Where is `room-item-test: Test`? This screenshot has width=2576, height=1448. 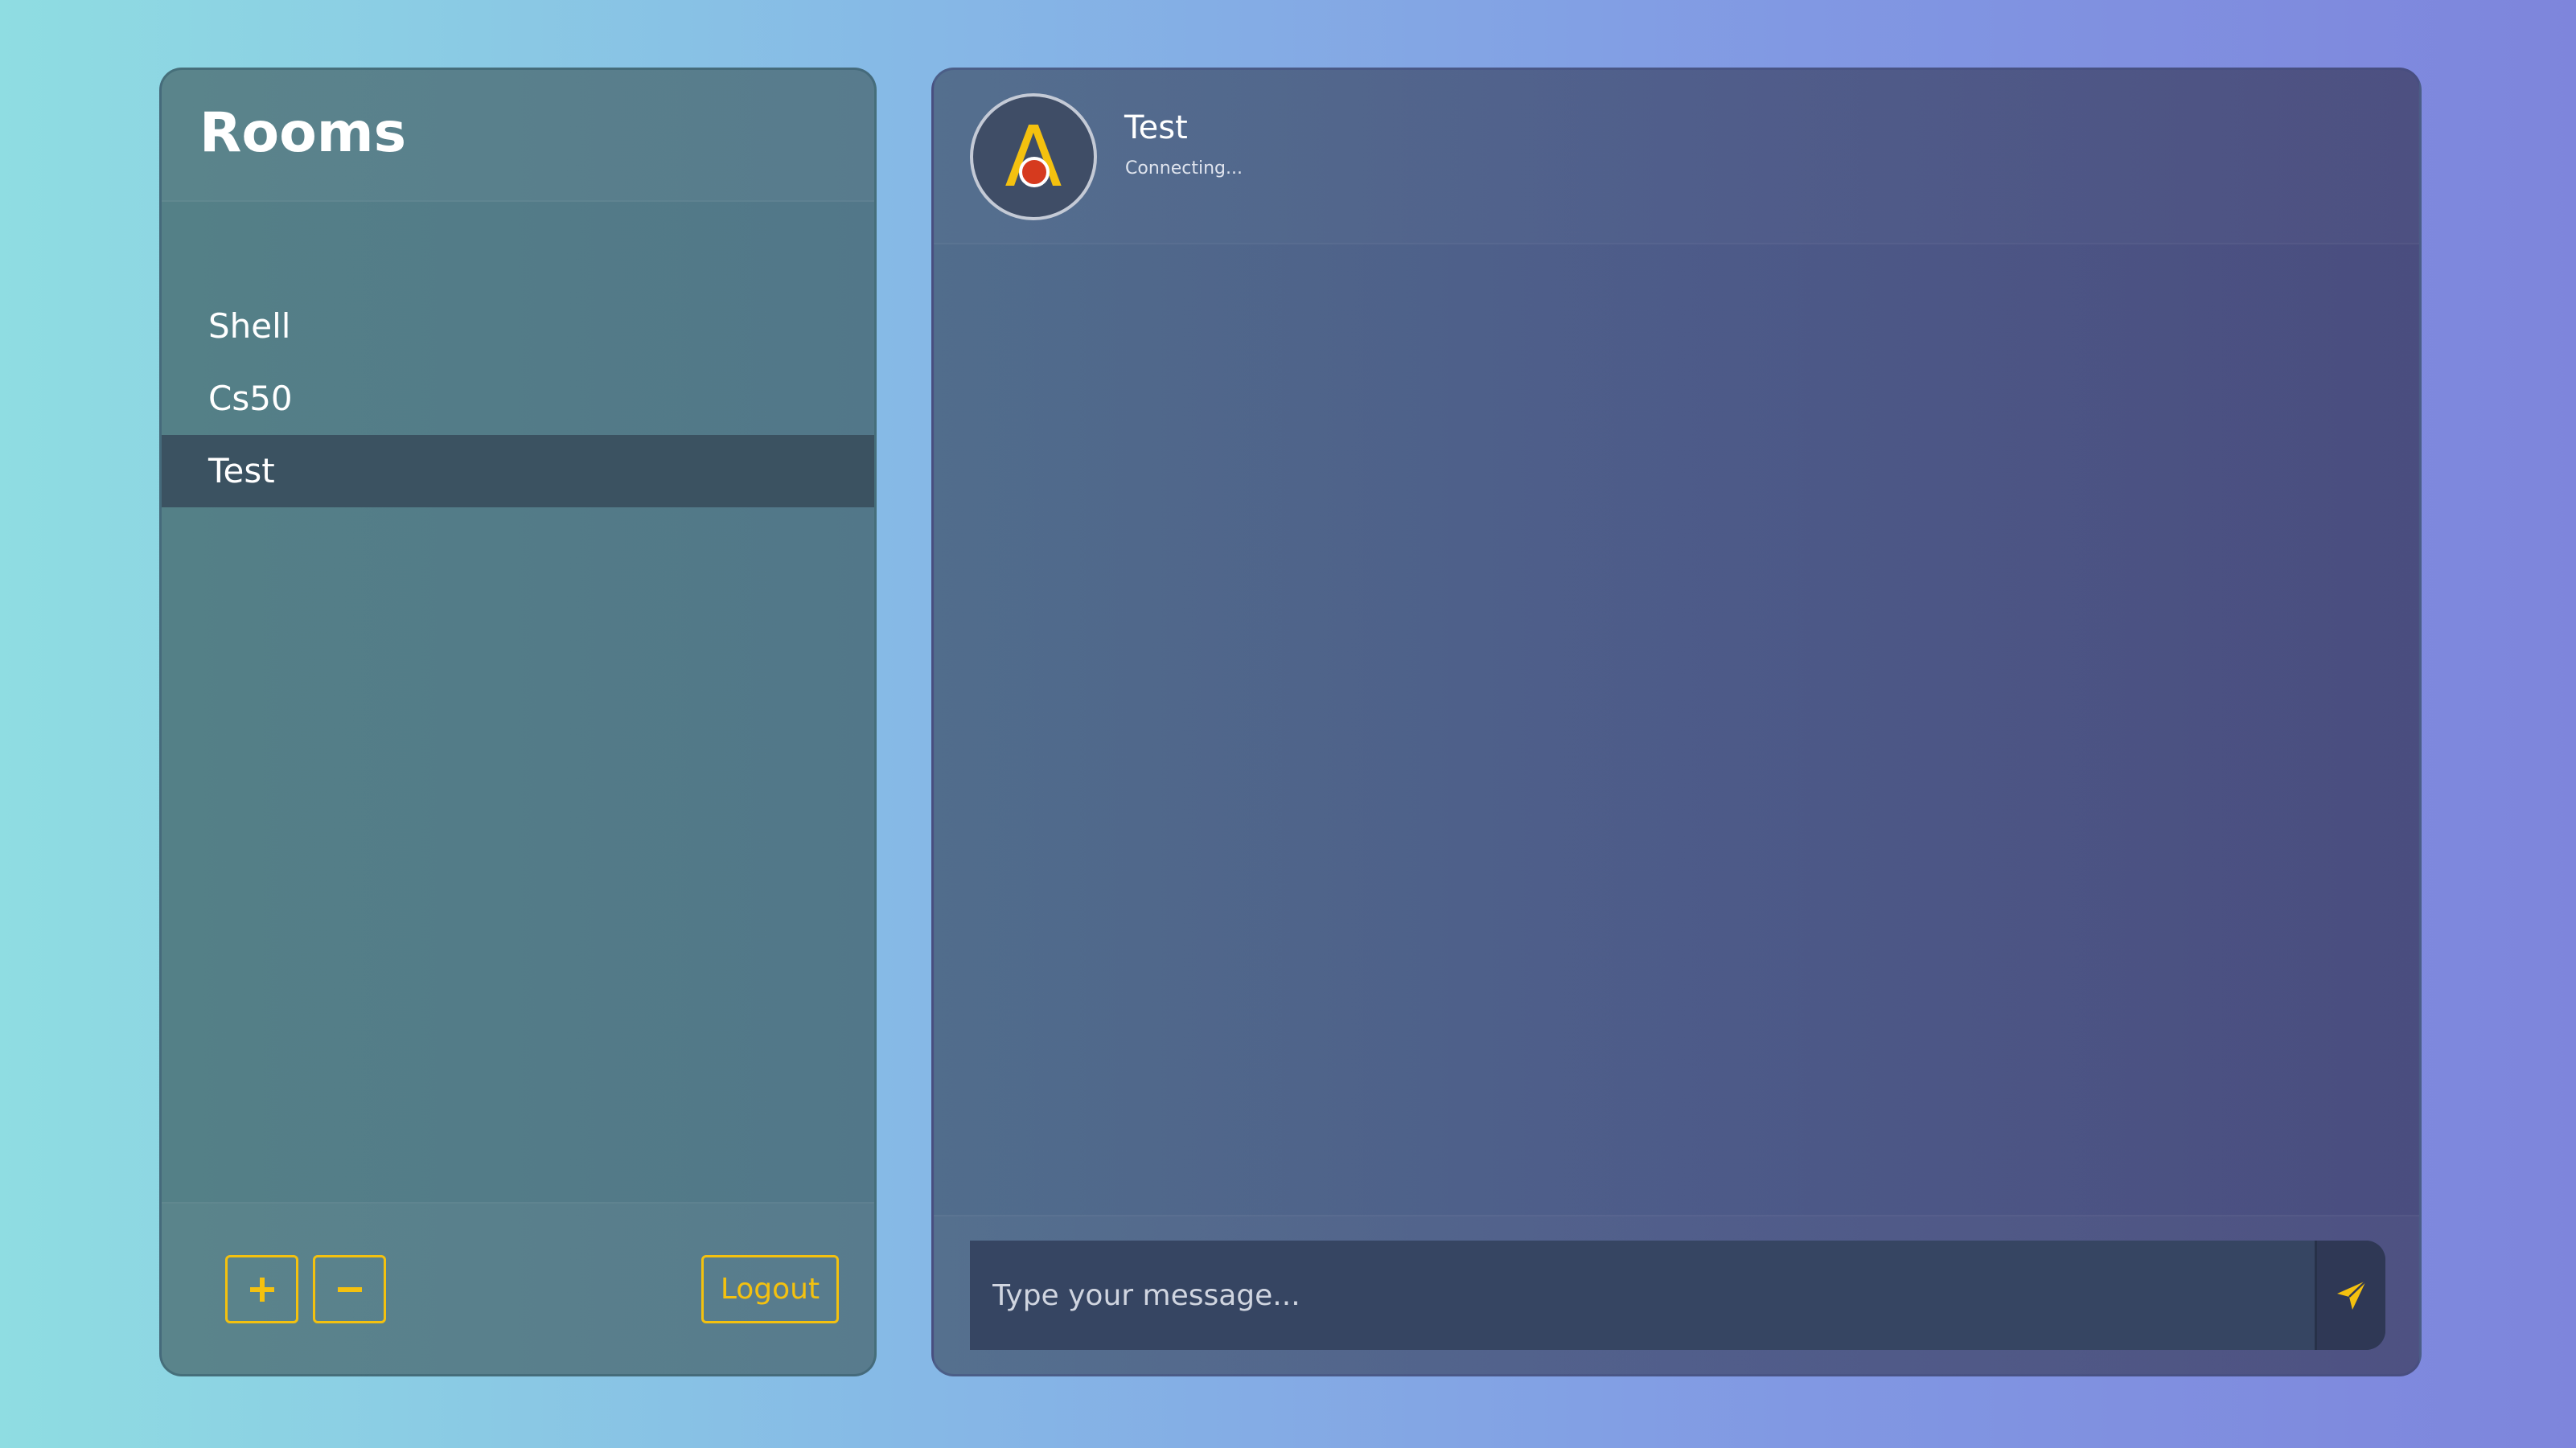 room-item-test: Test is located at coordinates (518, 471).